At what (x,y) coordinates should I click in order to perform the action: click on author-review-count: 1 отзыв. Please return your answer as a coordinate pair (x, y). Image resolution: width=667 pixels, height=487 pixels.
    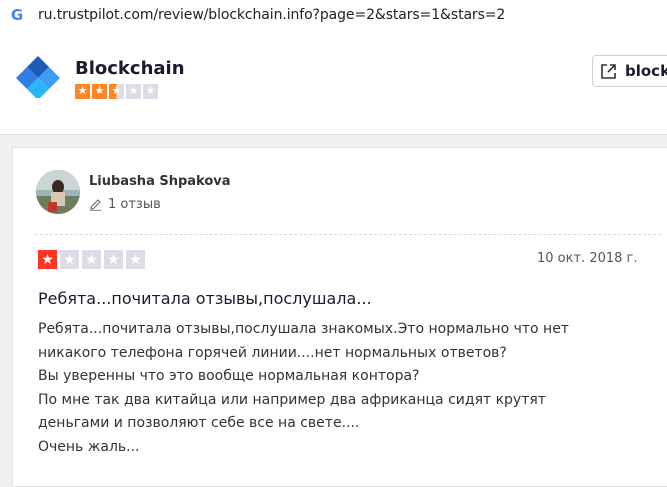
    Looking at the image, I should click on (125, 204).